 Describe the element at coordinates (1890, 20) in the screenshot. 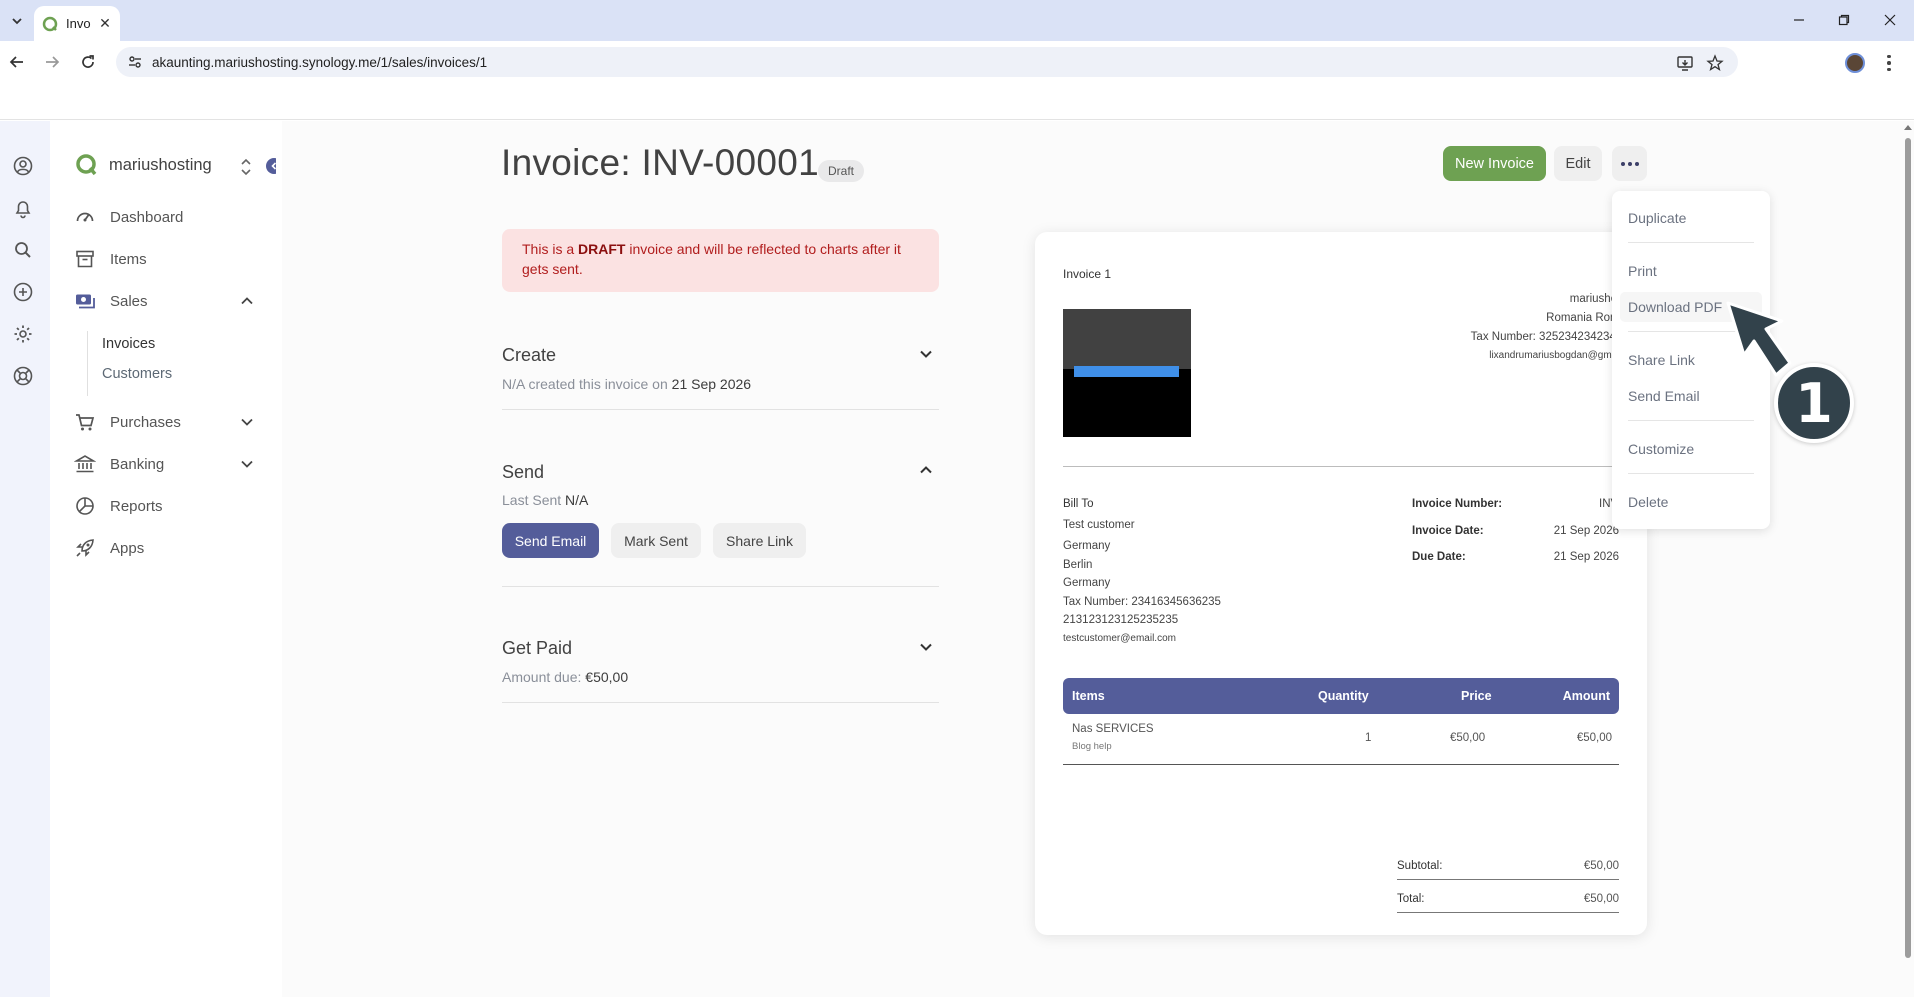

I see `close-window-icon` at that location.